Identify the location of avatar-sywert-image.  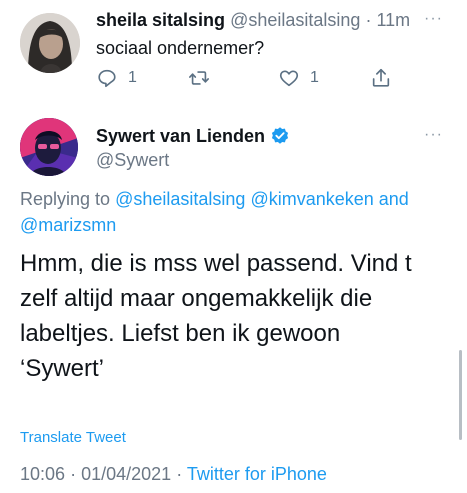
(49, 147).